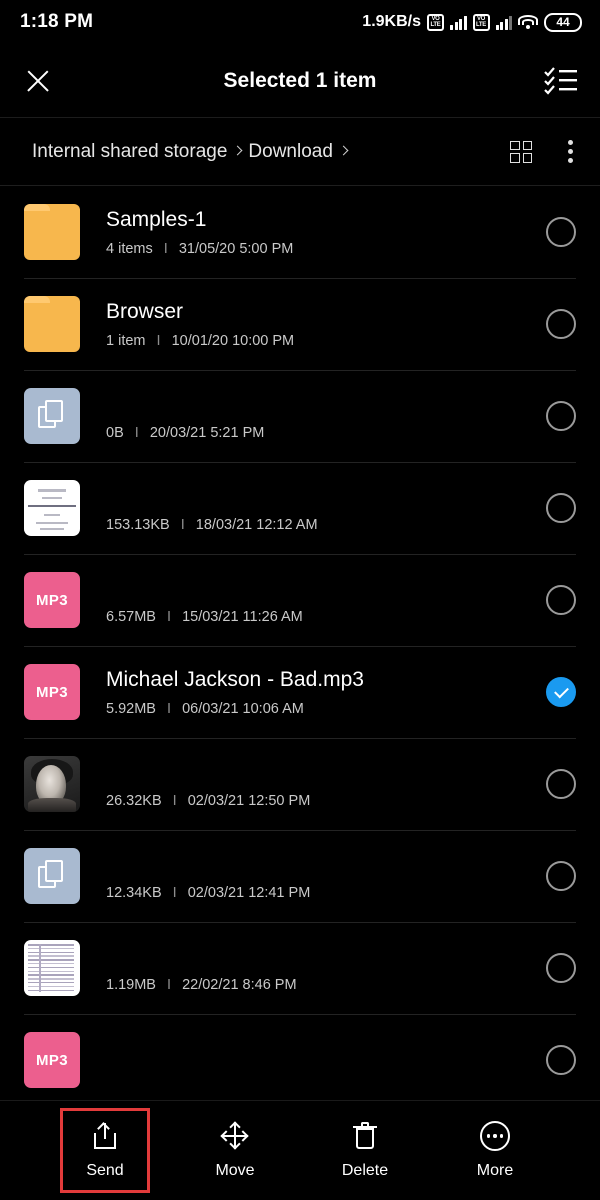  Describe the element at coordinates (52, 876) in the screenshot. I see `pages-glyph` at that location.